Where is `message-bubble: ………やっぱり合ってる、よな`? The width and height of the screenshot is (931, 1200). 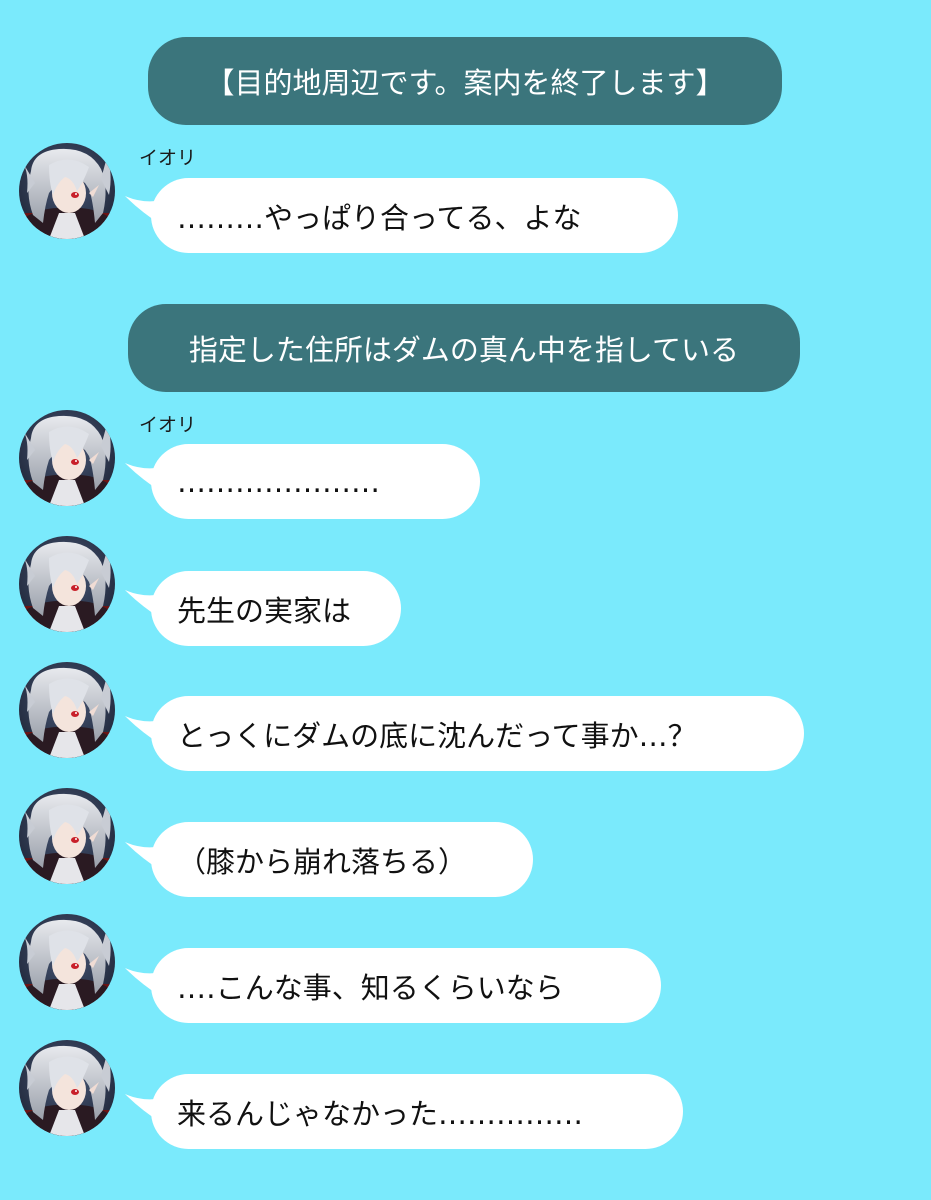 message-bubble: ………やっぱり合ってる、よな is located at coordinates (414, 215).